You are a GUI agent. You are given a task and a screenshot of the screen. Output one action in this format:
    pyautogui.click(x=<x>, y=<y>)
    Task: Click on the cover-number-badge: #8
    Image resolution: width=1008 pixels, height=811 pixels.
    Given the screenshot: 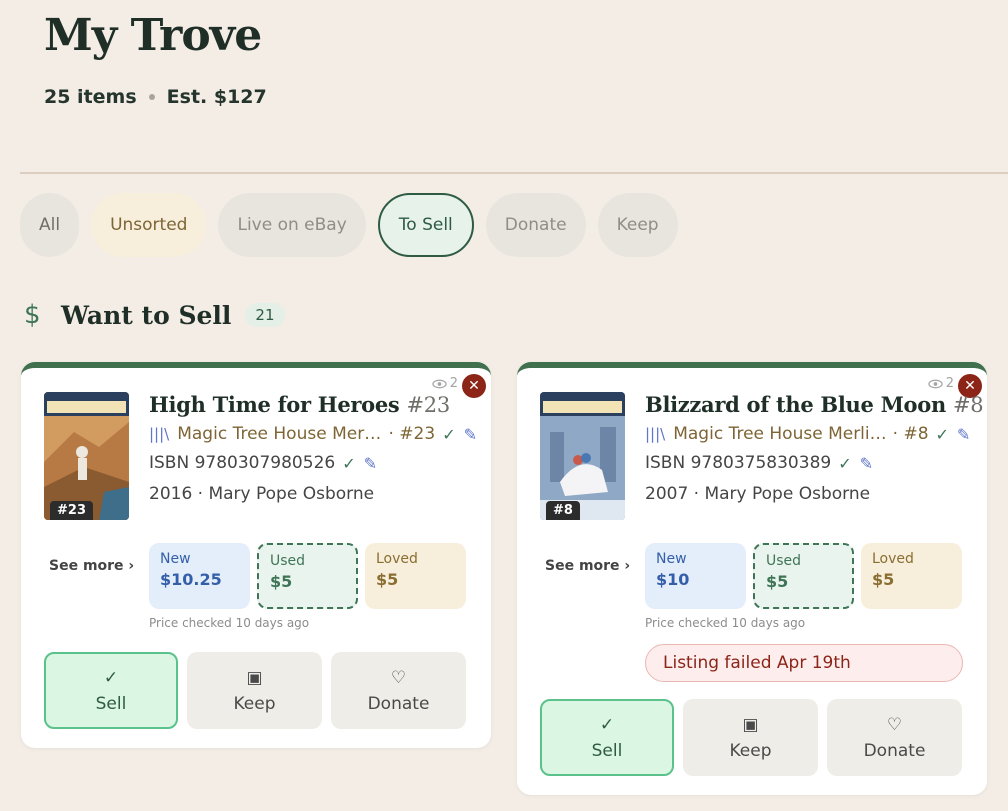 What is the action you would take?
    pyautogui.click(x=563, y=510)
    